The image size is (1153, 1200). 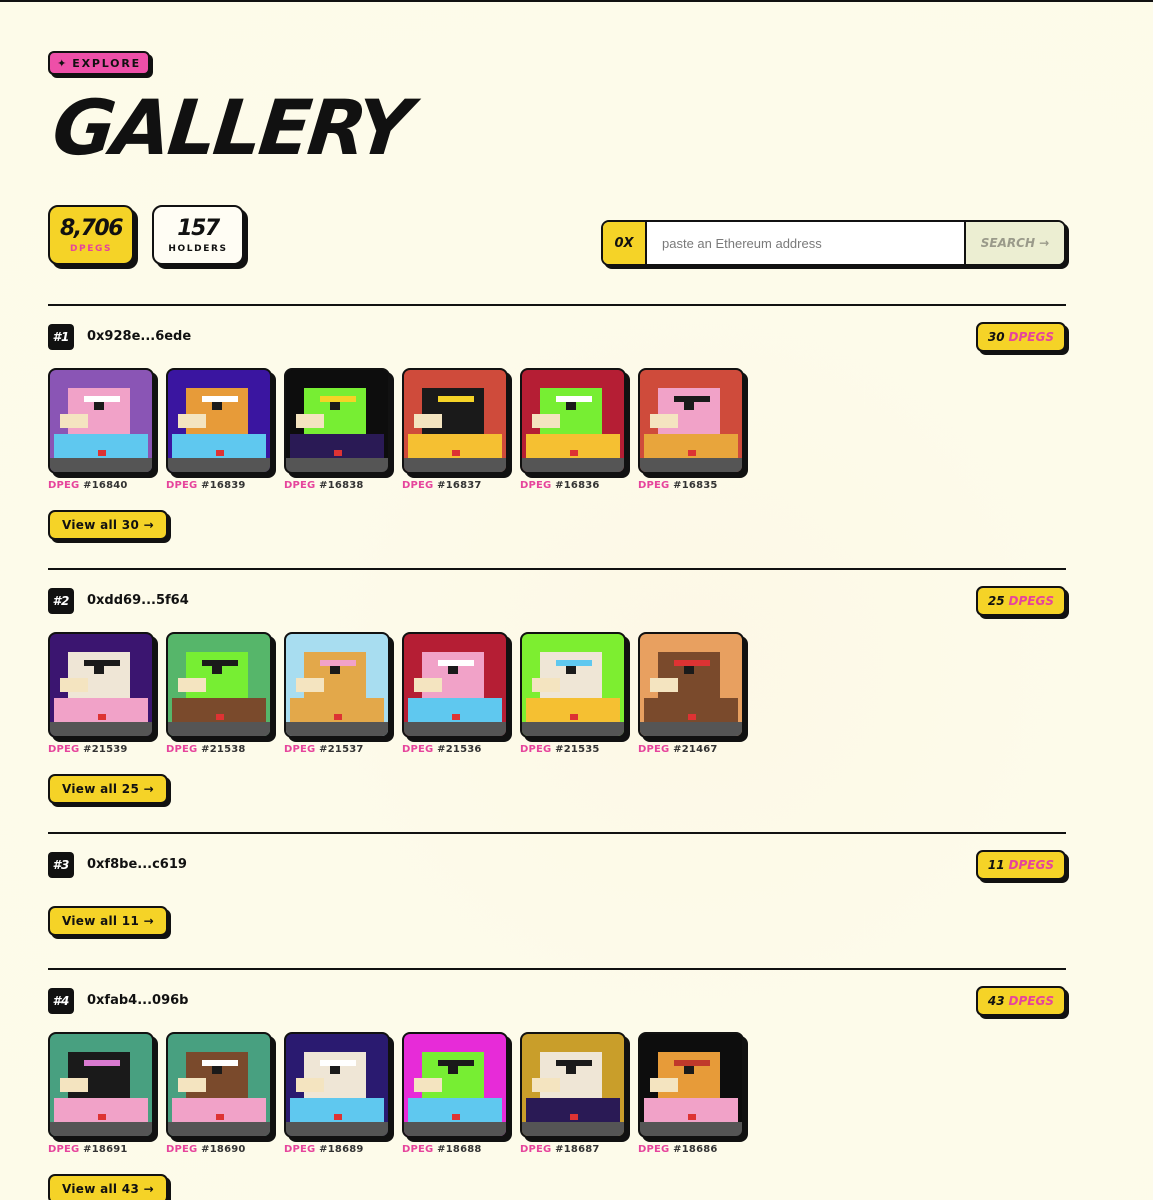 I want to click on peg-card: DPEG #21535, so click(x=573, y=693).